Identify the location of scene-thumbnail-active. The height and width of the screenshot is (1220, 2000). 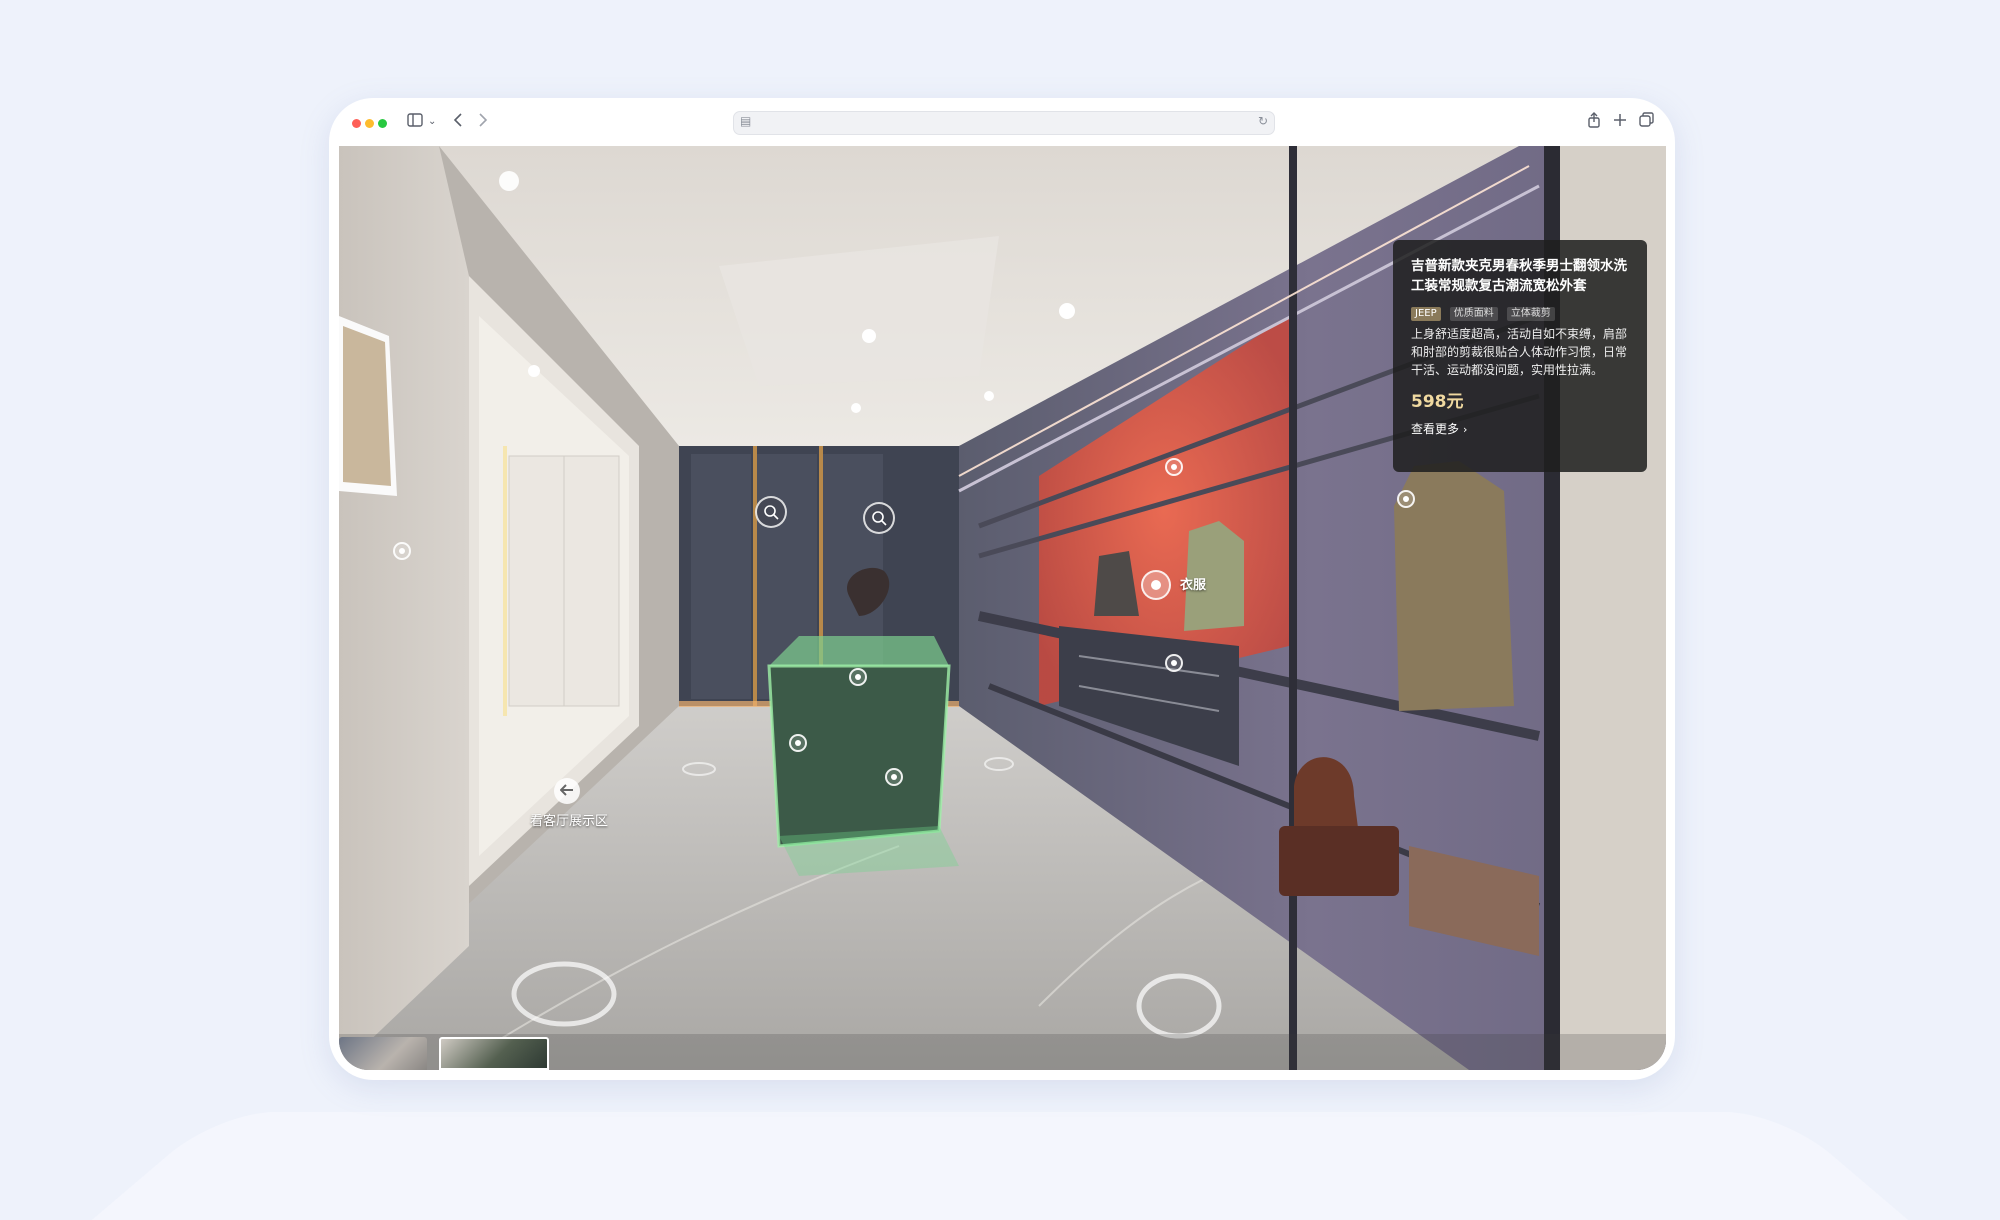
(494, 1053).